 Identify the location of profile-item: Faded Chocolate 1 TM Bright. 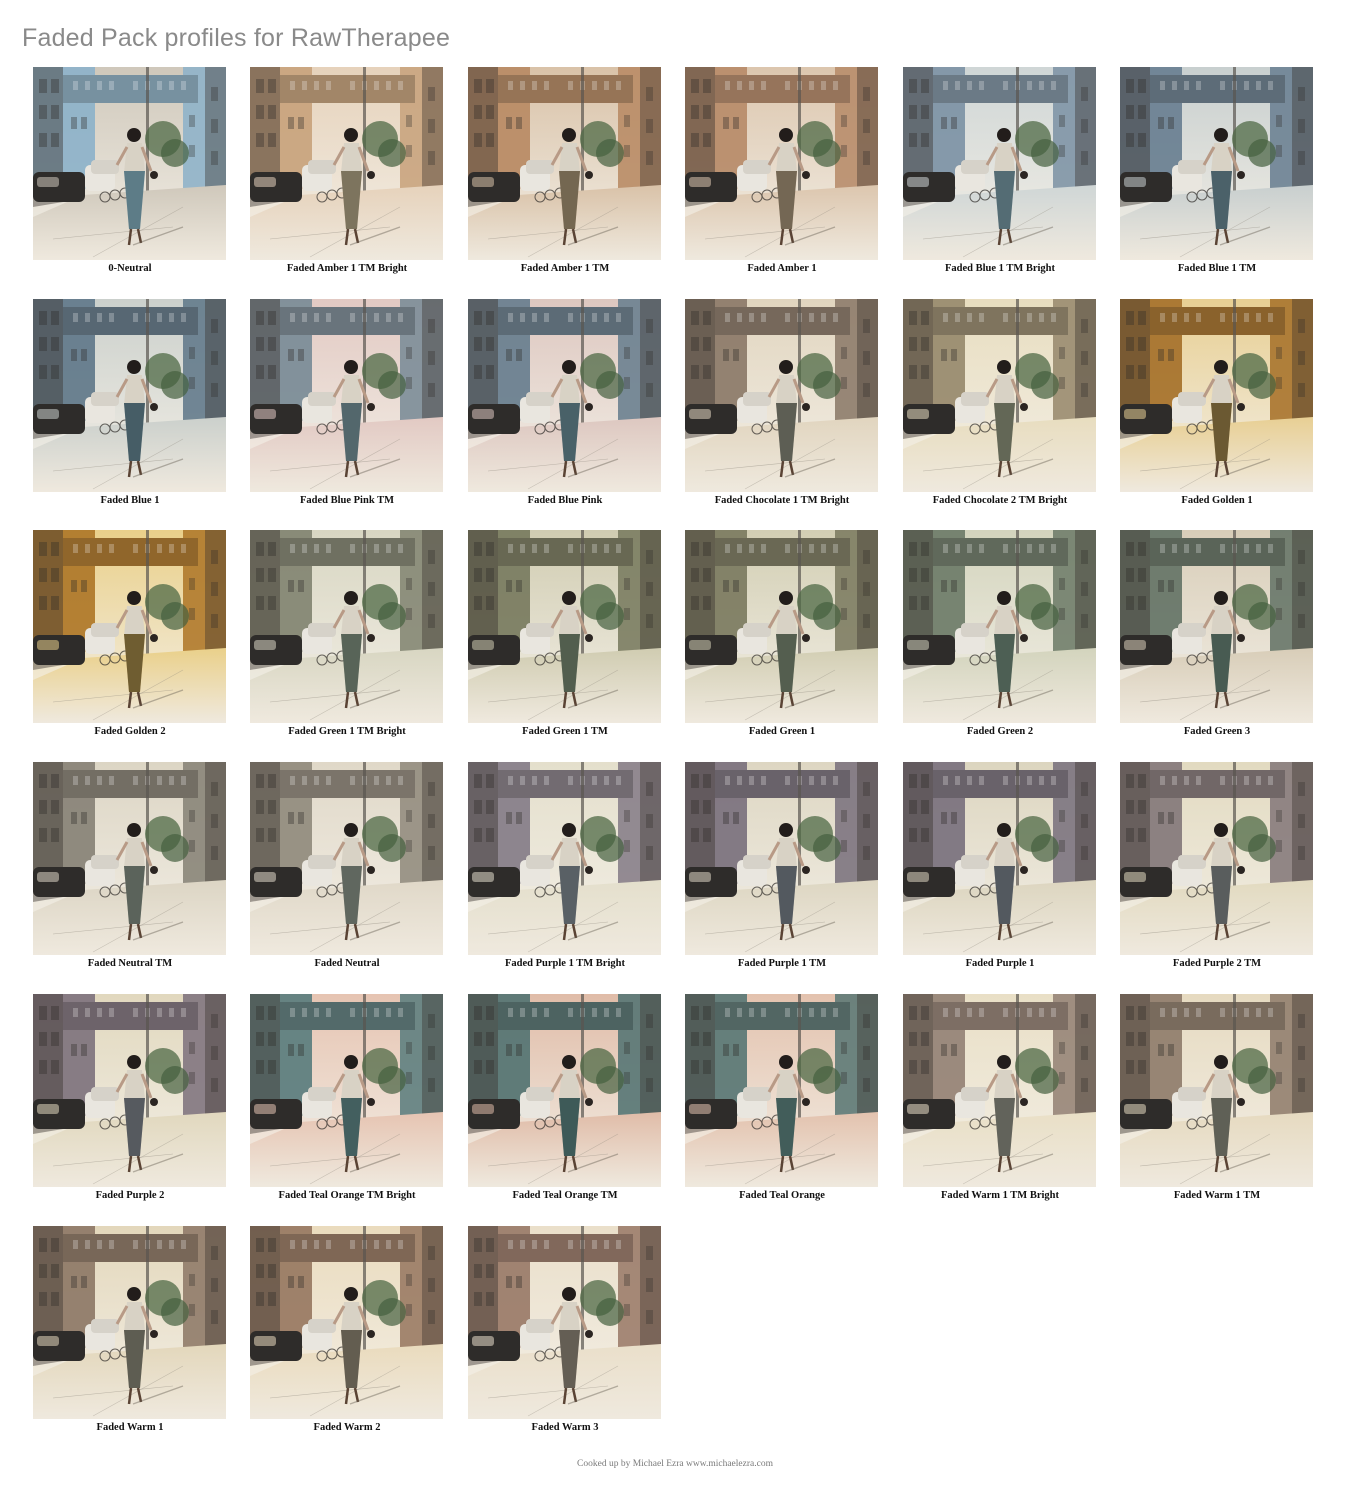
(782, 407).